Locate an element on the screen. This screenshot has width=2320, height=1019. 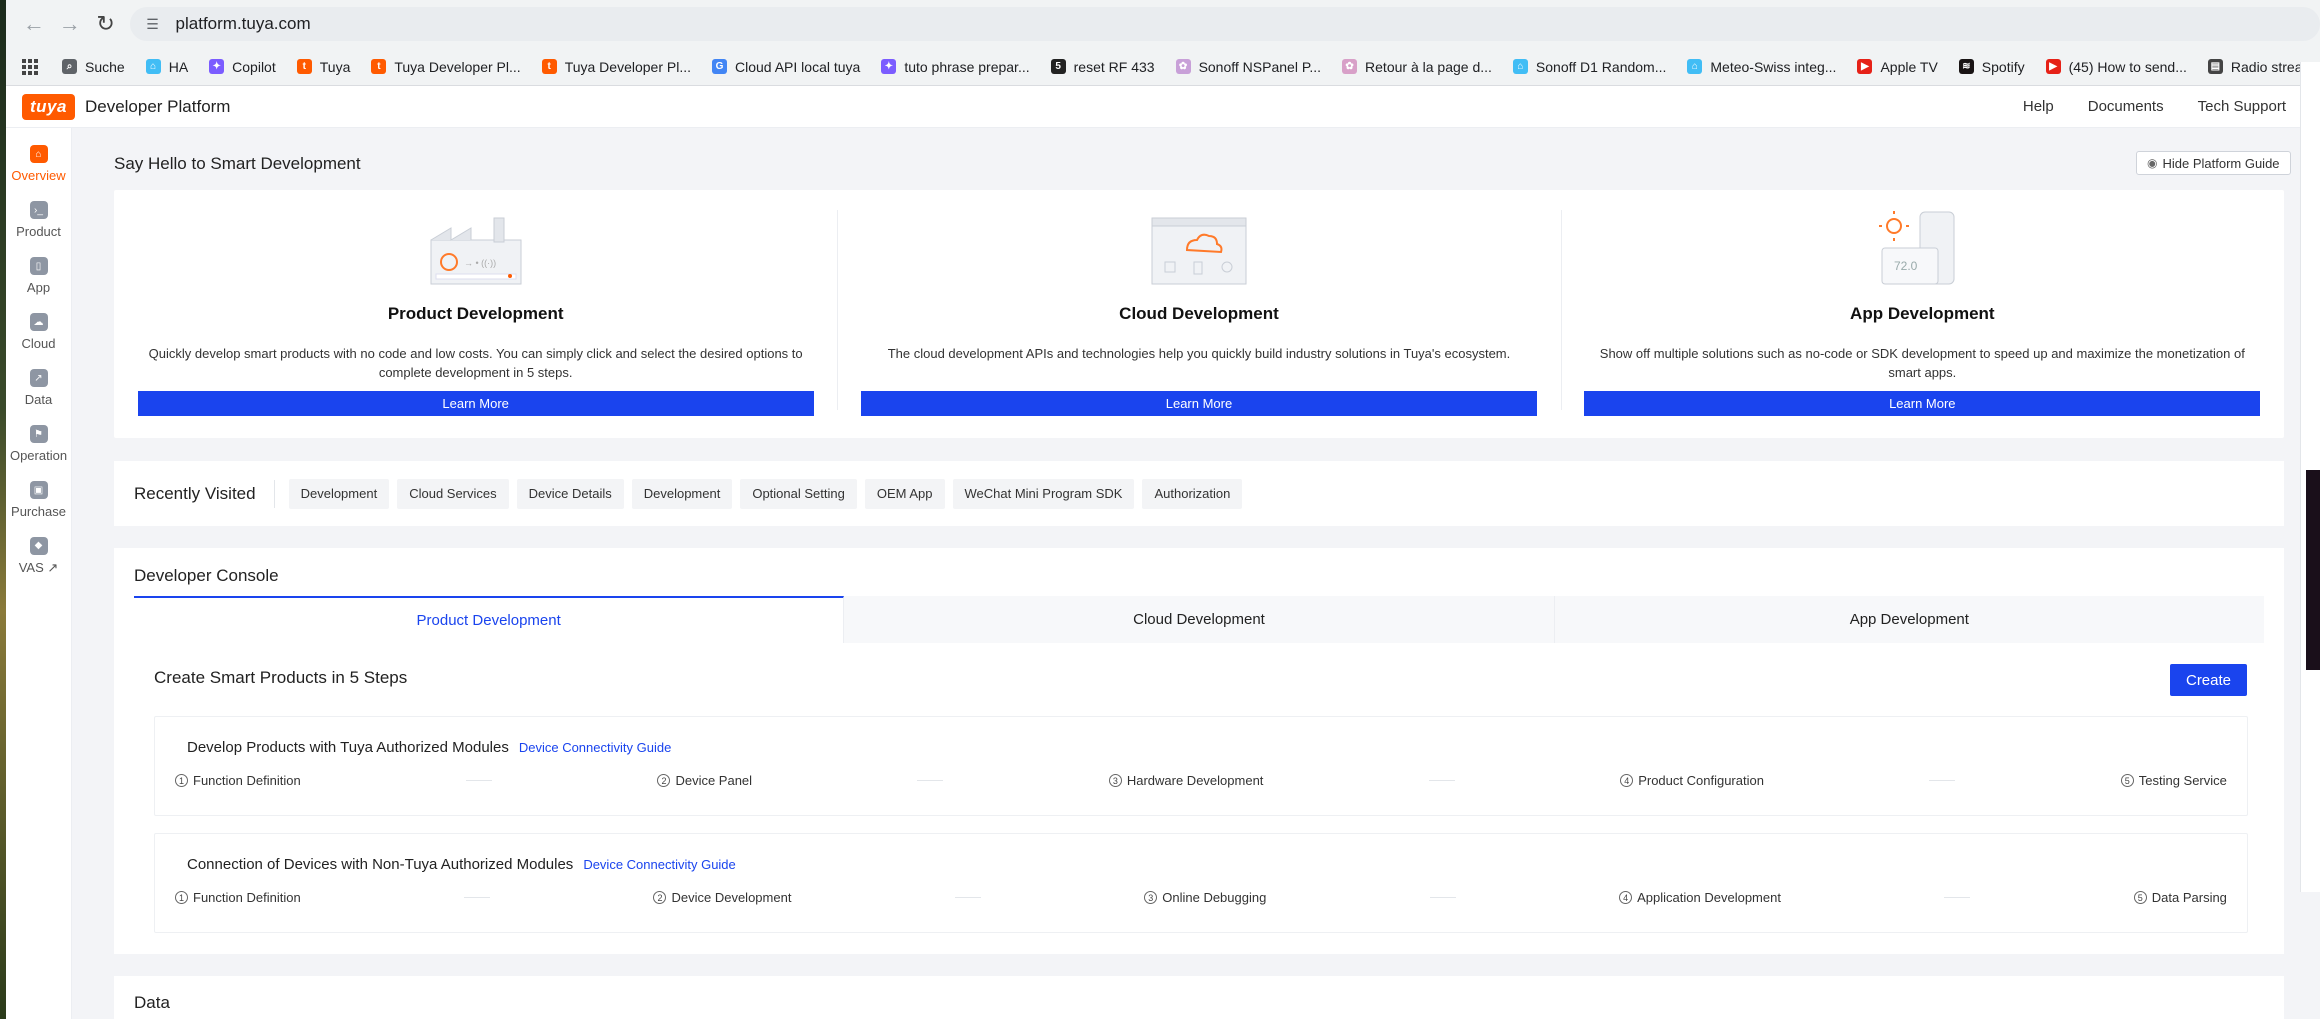
bookmark-favicon-icon: 5 is located at coordinates (1058, 66).